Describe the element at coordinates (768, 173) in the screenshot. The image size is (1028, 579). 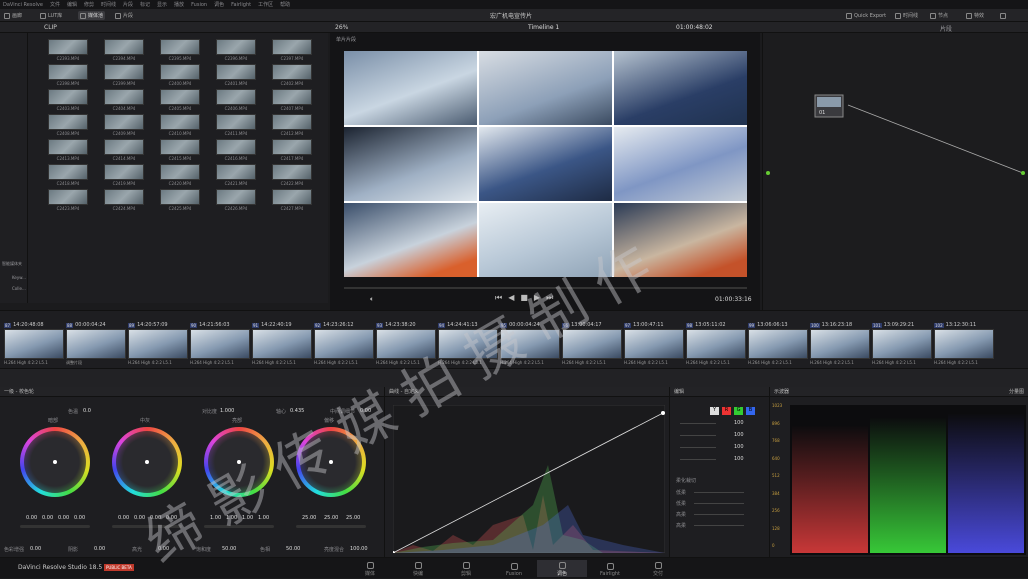
I see `node-input` at that location.